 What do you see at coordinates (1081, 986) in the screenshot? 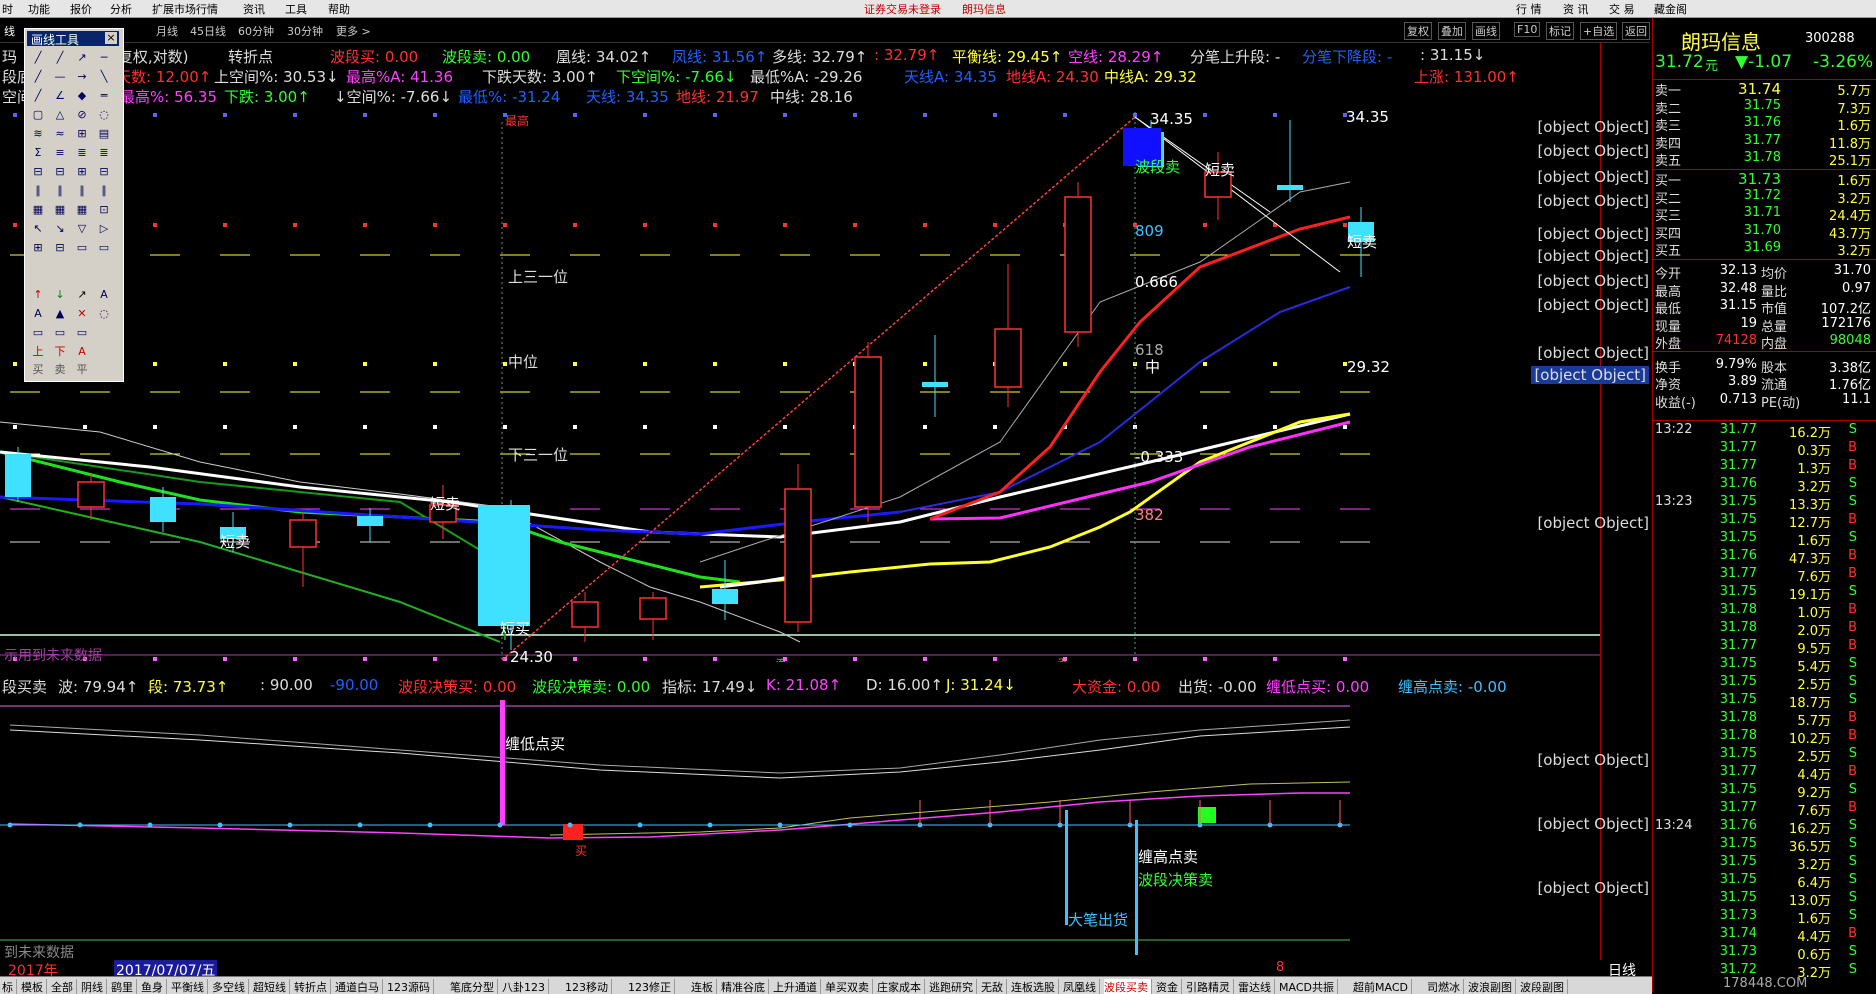
I see `indicator-tab: 凤凰线` at bounding box center [1081, 986].